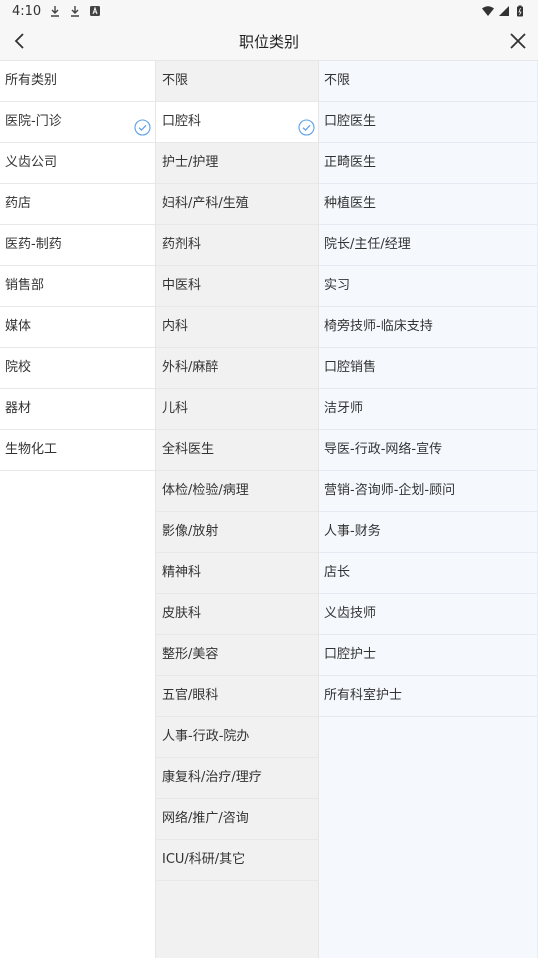  I want to click on position-item-label: 口腔销售, so click(350, 367).